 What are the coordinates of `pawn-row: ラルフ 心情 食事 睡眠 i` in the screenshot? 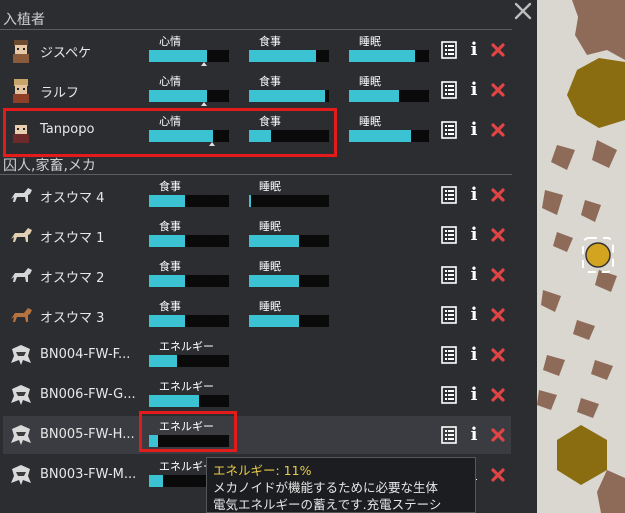 It's located at (257, 90).